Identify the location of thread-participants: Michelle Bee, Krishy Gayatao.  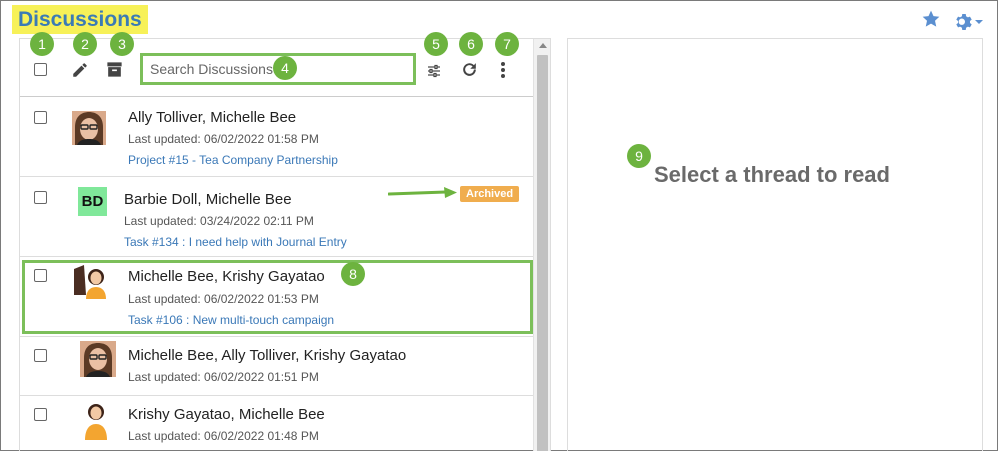
(226, 276).